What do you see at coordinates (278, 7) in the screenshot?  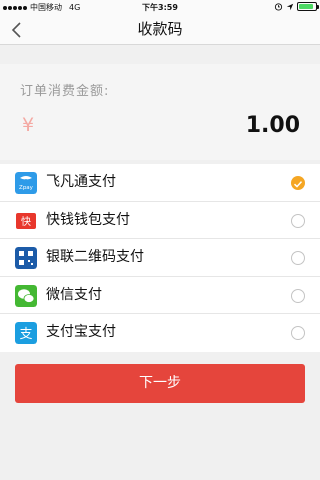 I see `alarm-icon` at bounding box center [278, 7].